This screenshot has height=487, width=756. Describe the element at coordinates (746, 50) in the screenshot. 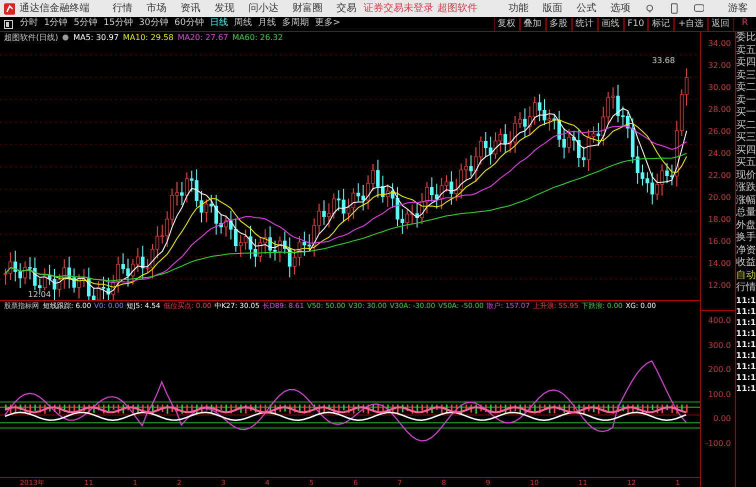

I see `quote-field-label: 卖五` at that location.